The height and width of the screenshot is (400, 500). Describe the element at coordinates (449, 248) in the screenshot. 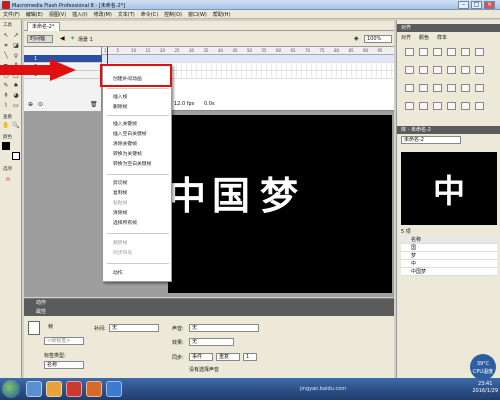

I see `library-item: 国` at that location.